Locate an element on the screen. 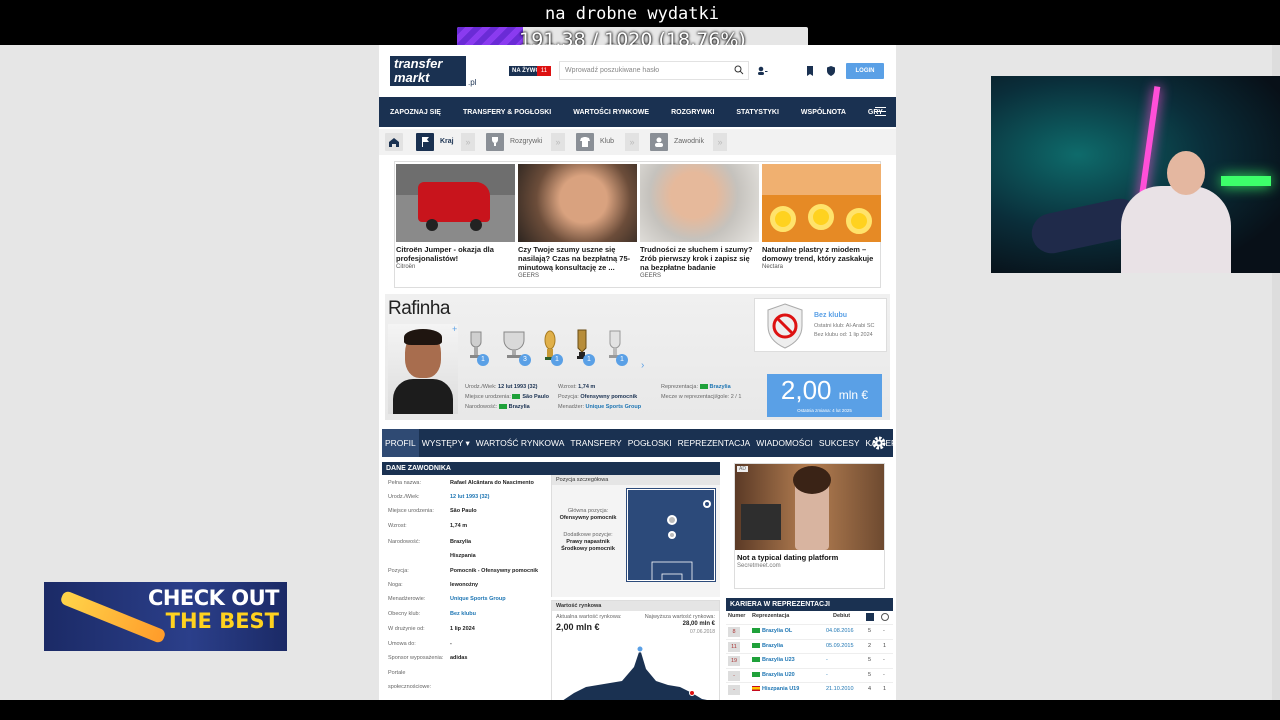 The width and height of the screenshot is (1280, 720). data-label: społecznościowe: is located at coordinates (410, 687).